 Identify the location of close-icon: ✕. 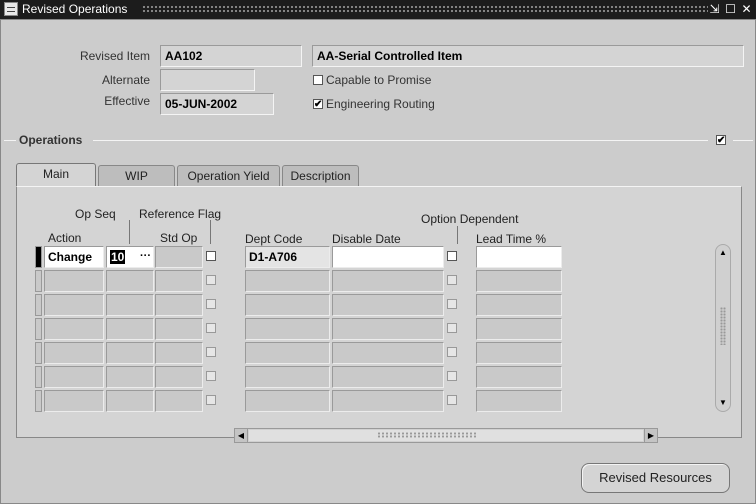
(746, 9).